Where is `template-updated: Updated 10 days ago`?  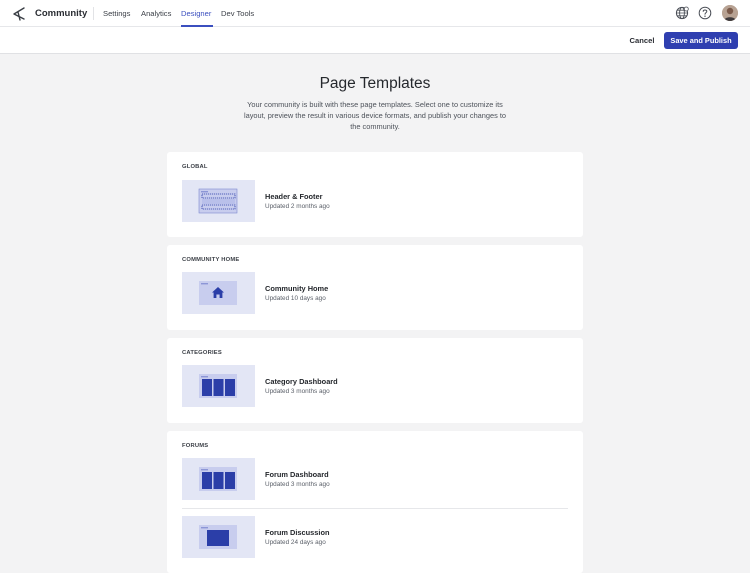
template-updated: Updated 10 days ago is located at coordinates (295, 298).